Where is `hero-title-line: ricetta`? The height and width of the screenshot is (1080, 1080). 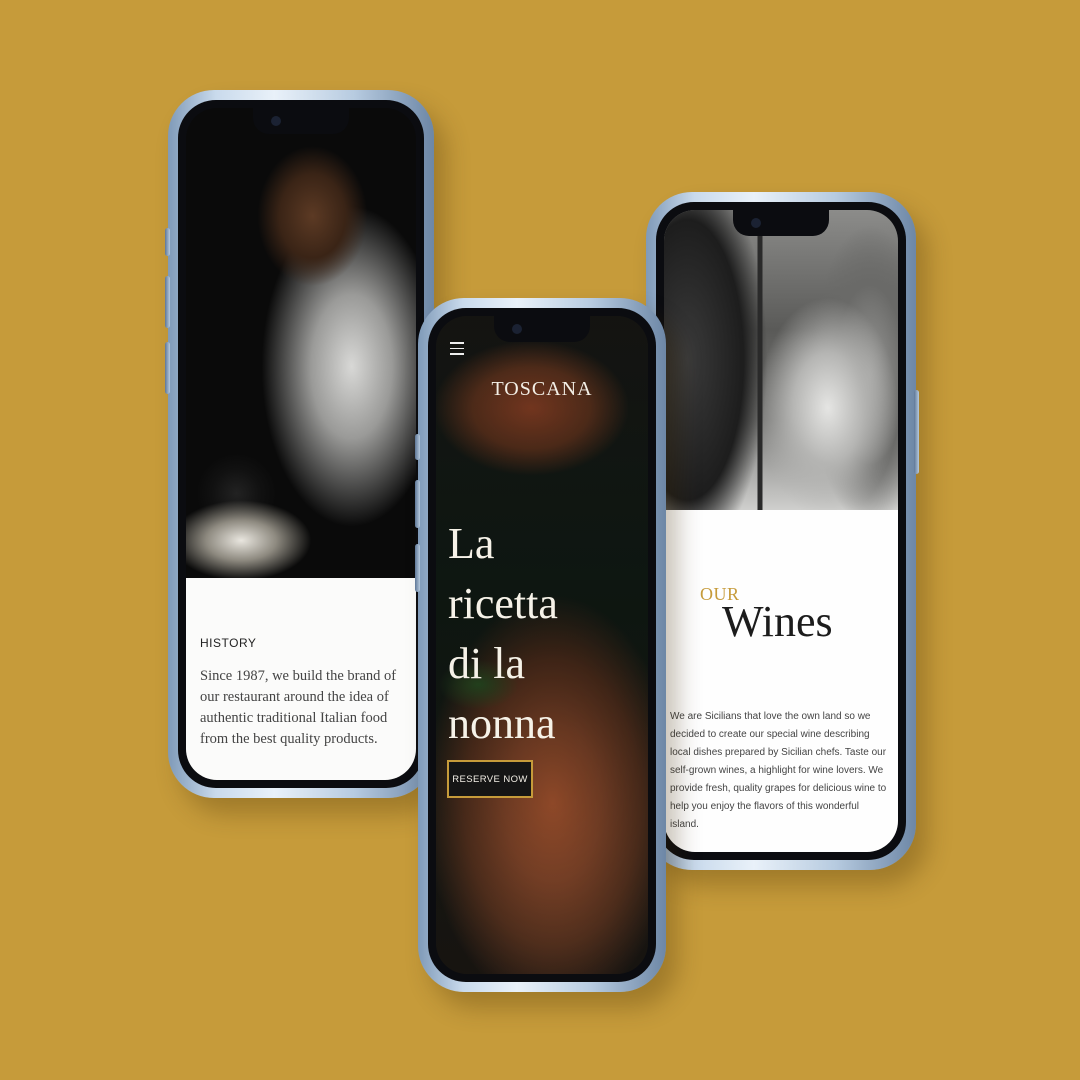 hero-title-line: ricetta is located at coordinates (503, 603).